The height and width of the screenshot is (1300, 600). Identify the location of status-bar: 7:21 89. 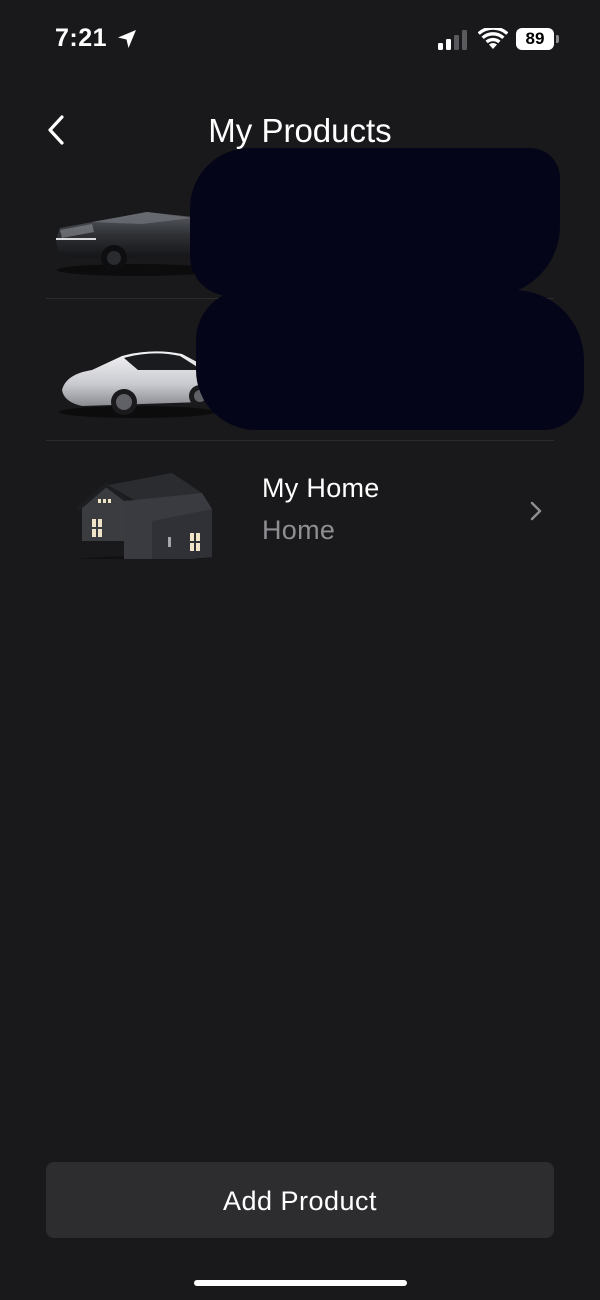
(300, 40).